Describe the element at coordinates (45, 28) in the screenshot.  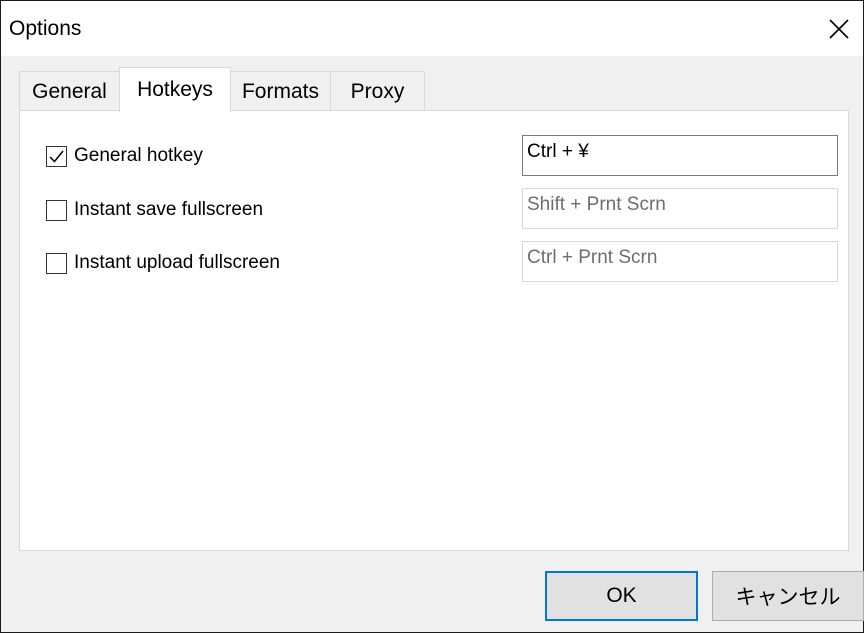
I see `window-title: Options` at that location.